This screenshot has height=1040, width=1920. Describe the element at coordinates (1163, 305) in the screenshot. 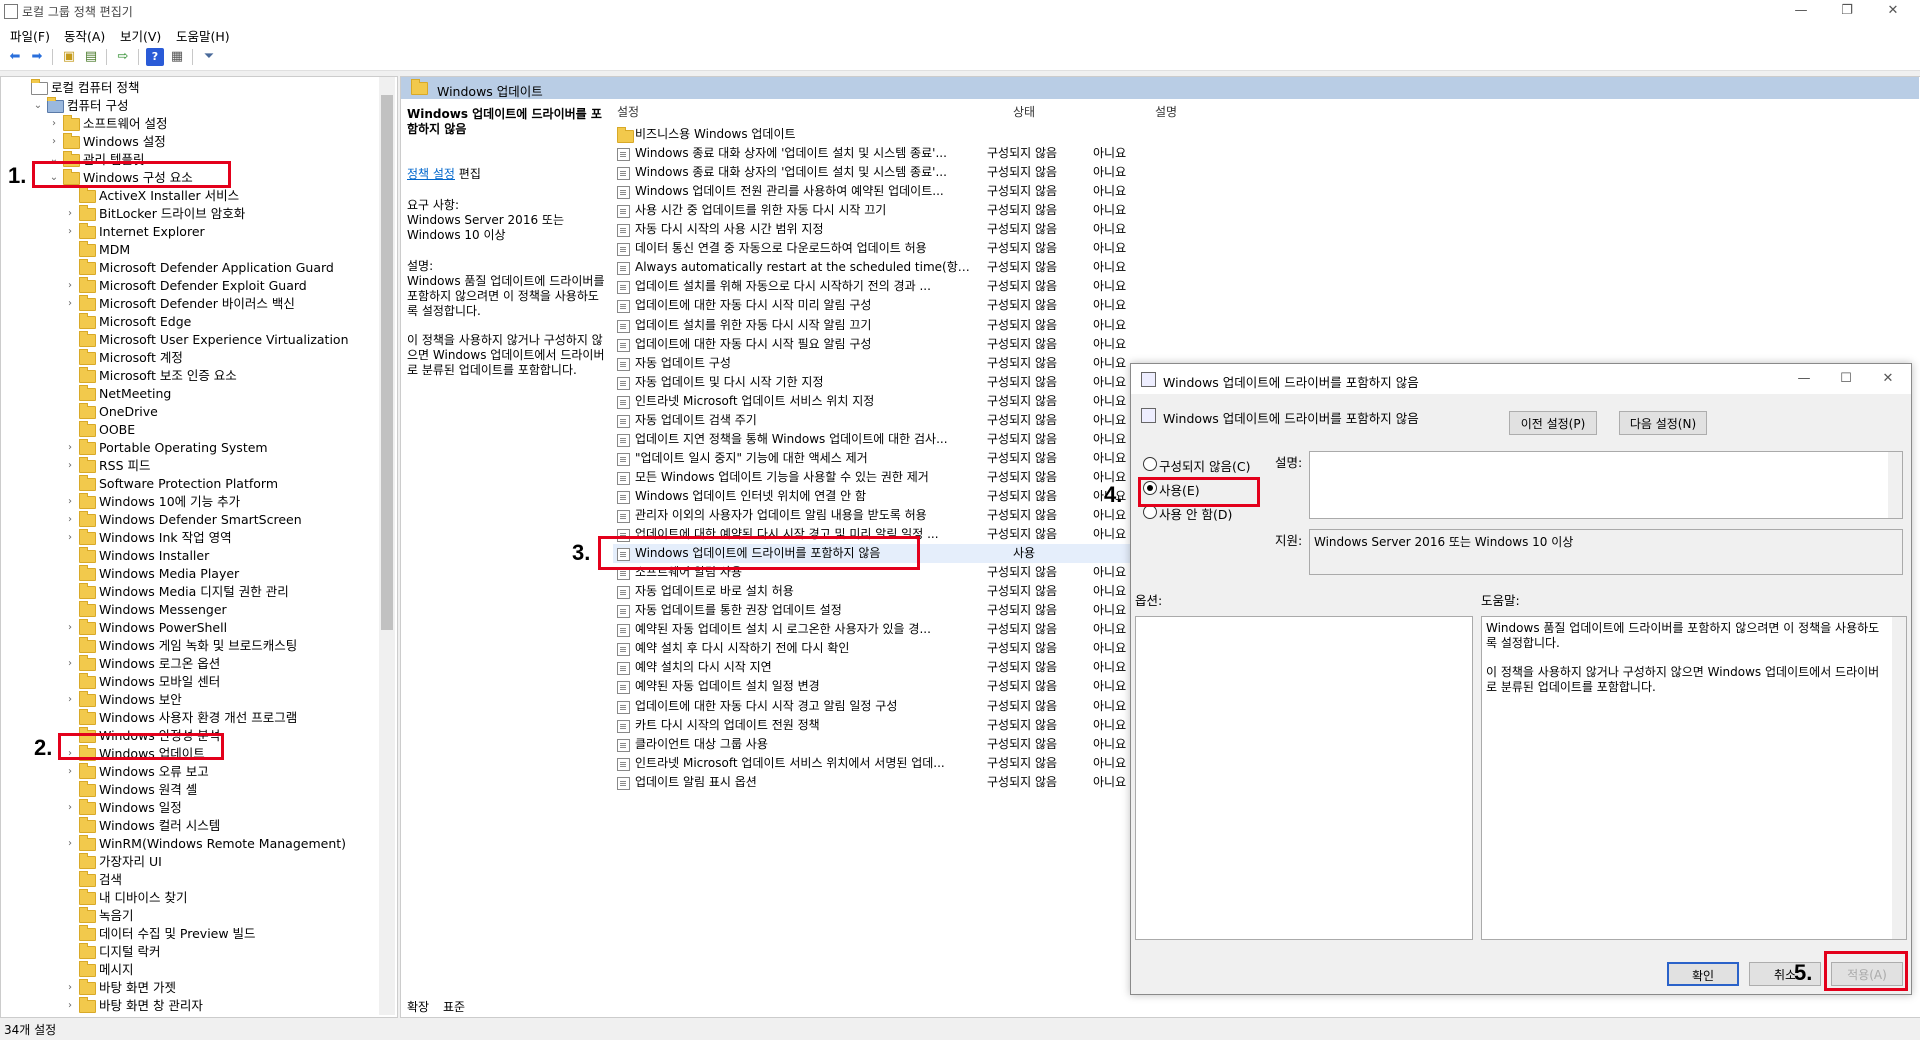

I see `policy-row: 업데이트에 대한 자동 다시 시작 미리 알림 구성 구성되지 않음 아니요` at that location.